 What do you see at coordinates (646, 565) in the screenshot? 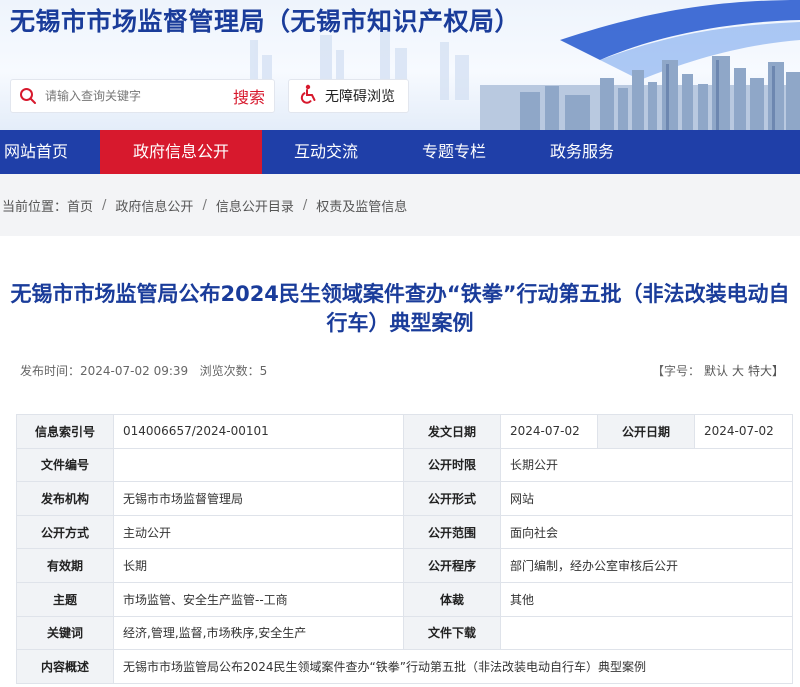
I see `open-proc-value: 部门编制，经办公室审核后公开` at bounding box center [646, 565].